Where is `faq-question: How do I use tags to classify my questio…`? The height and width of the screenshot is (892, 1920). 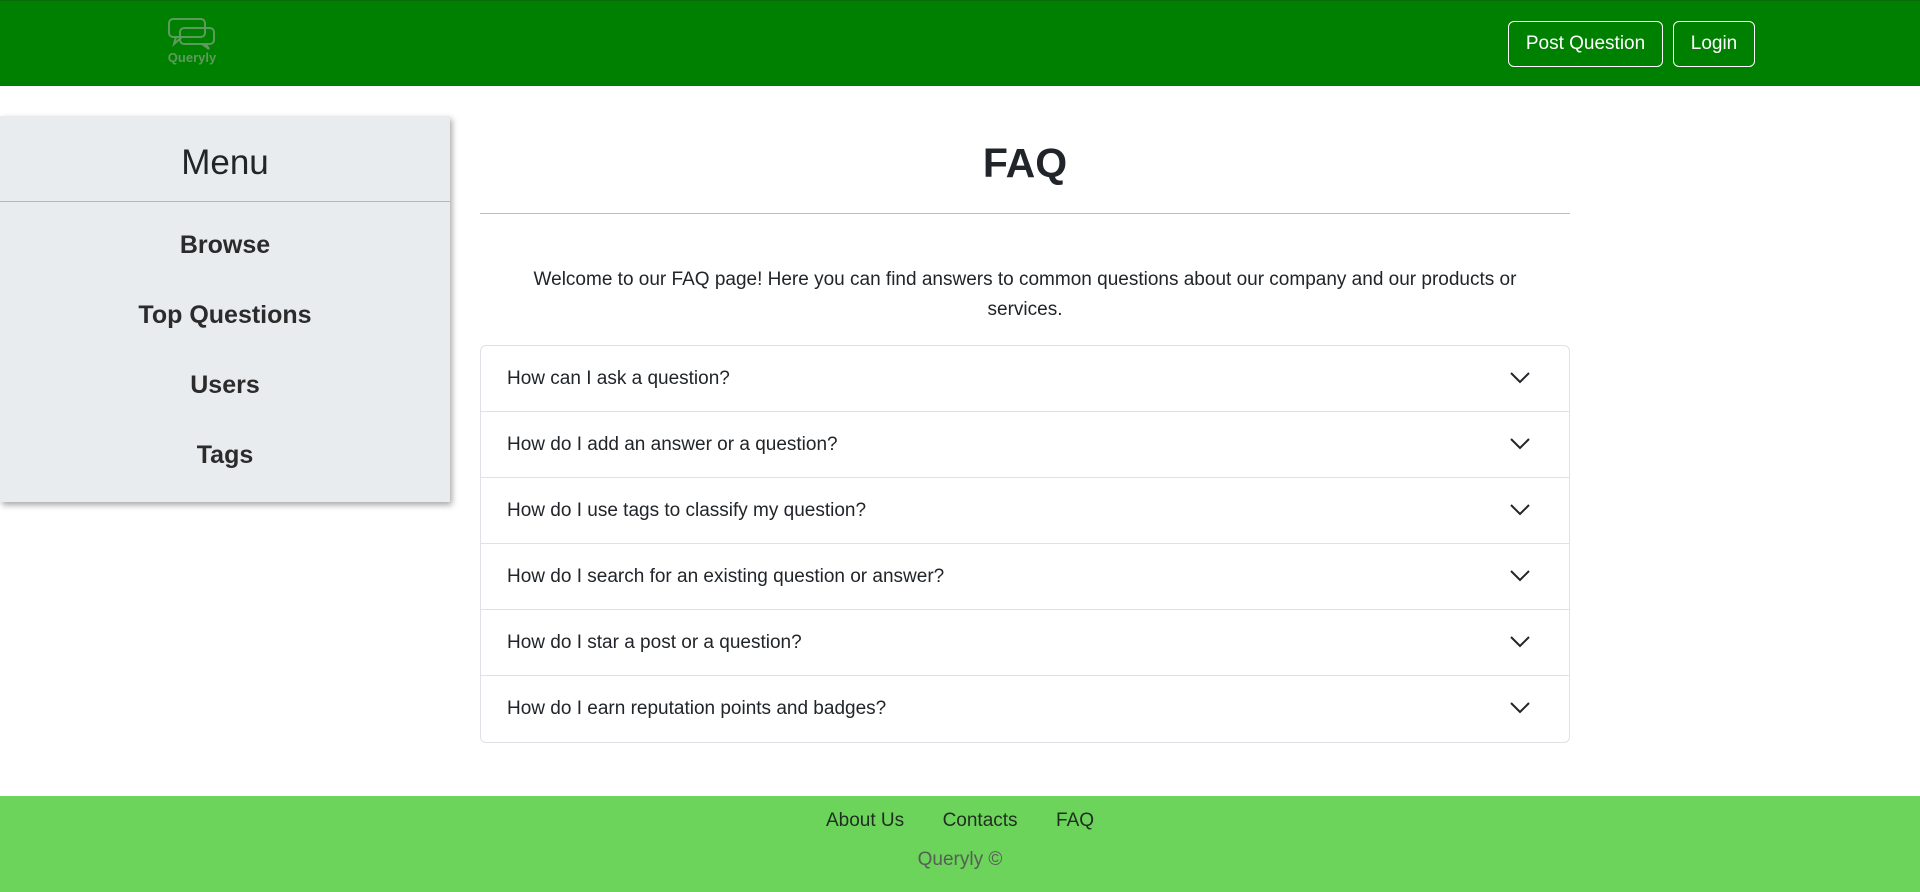 faq-question: How do I use tags to classify my questio… is located at coordinates (687, 510).